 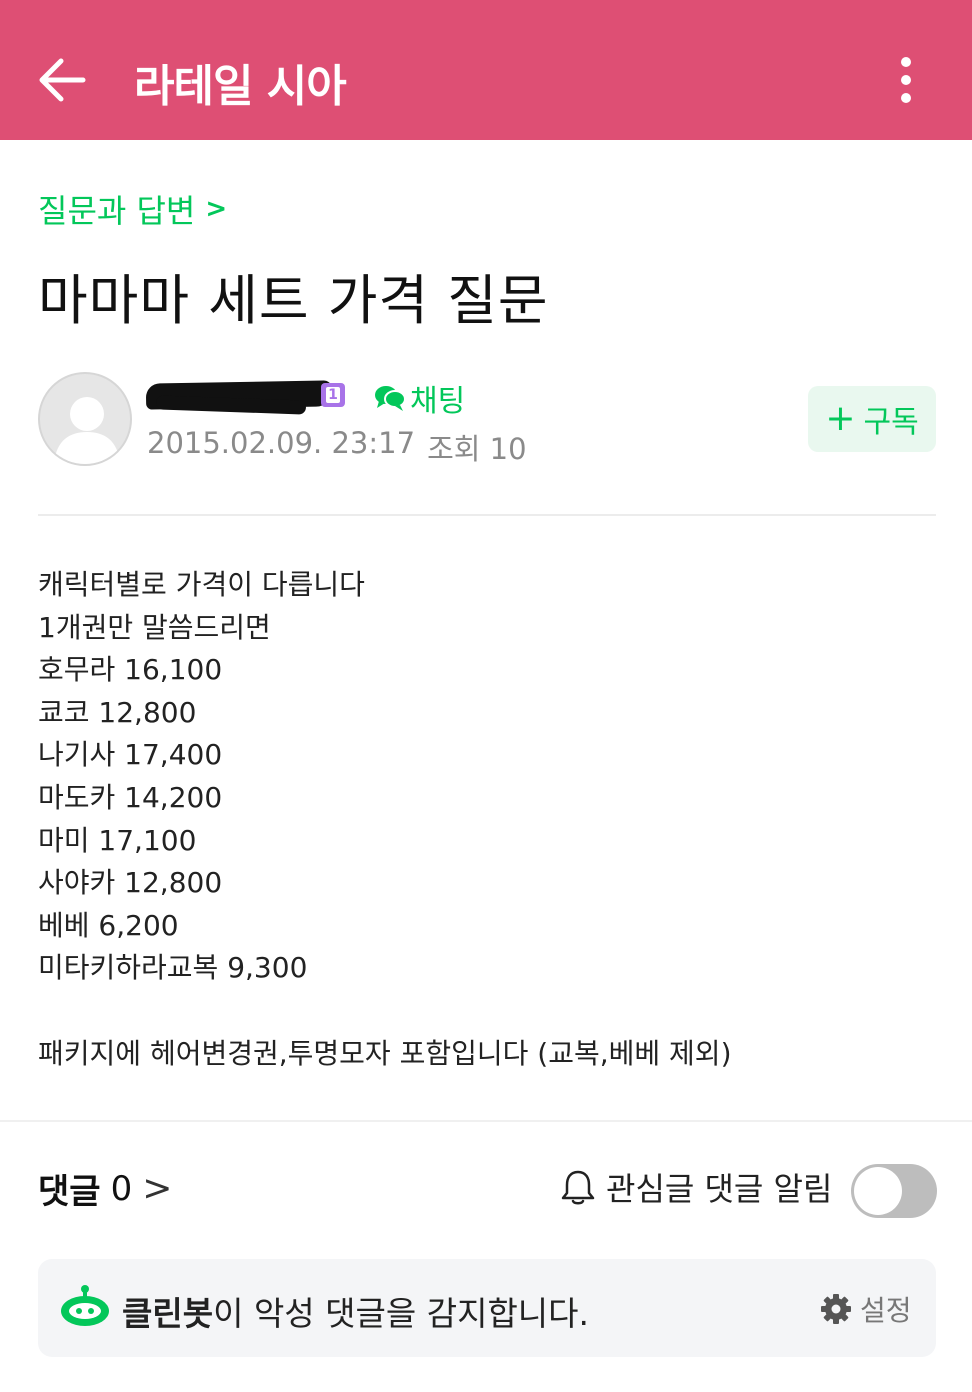 I want to click on chat-button: 채팅, so click(x=419, y=398).